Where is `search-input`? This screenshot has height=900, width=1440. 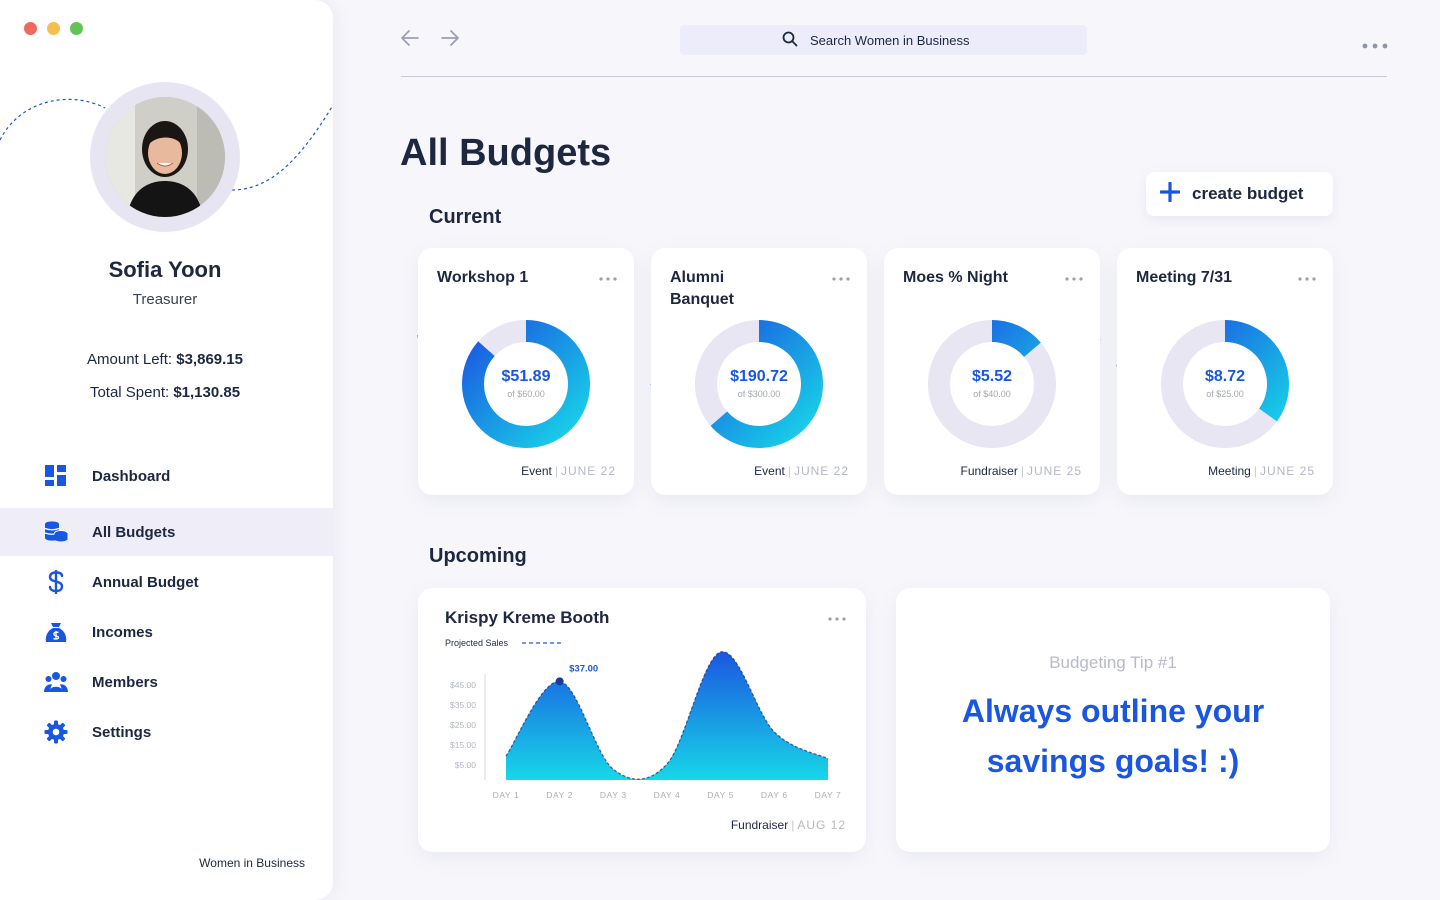 search-input is located at coordinates (897, 40).